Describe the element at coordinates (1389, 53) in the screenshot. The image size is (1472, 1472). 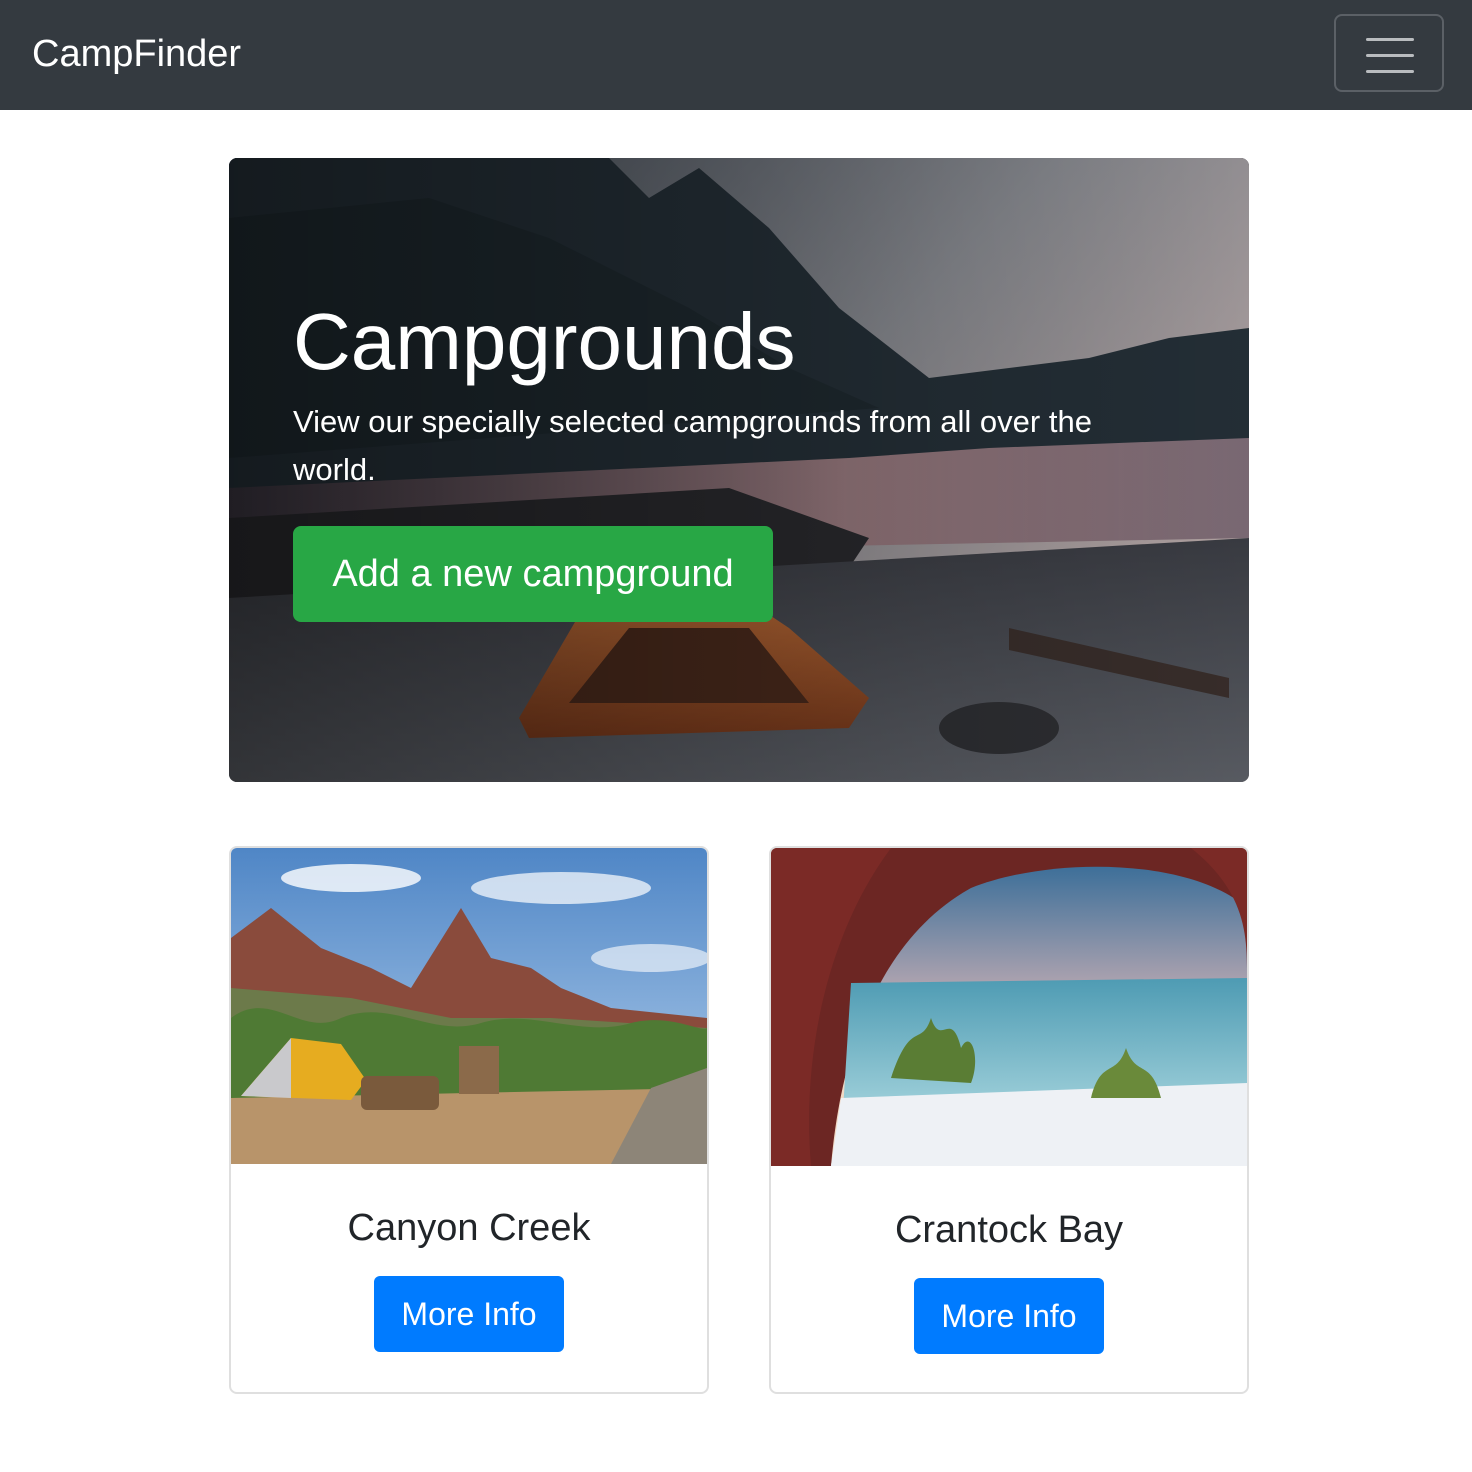
I see `navbar-toggler-button` at that location.